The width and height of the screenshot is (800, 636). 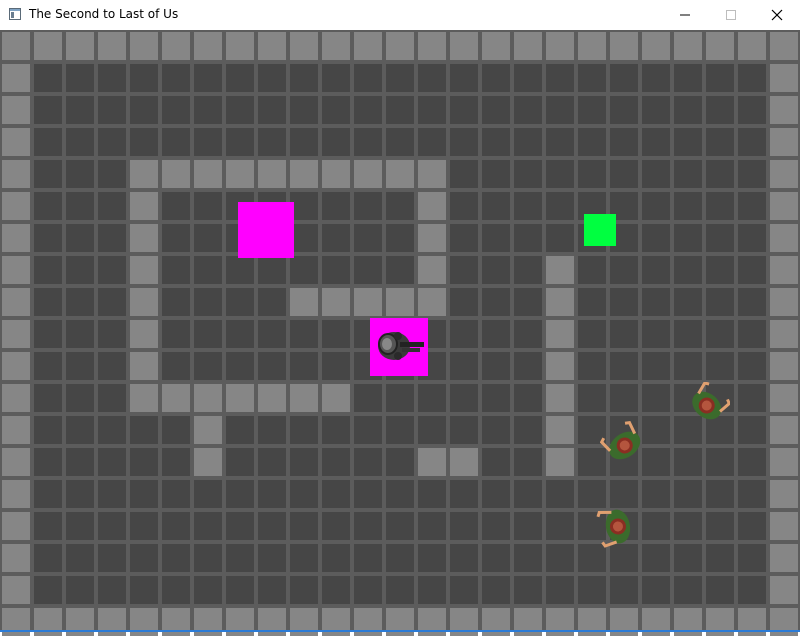 What do you see at coordinates (731, 15) in the screenshot?
I see `maximize-button` at bounding box center [731, 15].